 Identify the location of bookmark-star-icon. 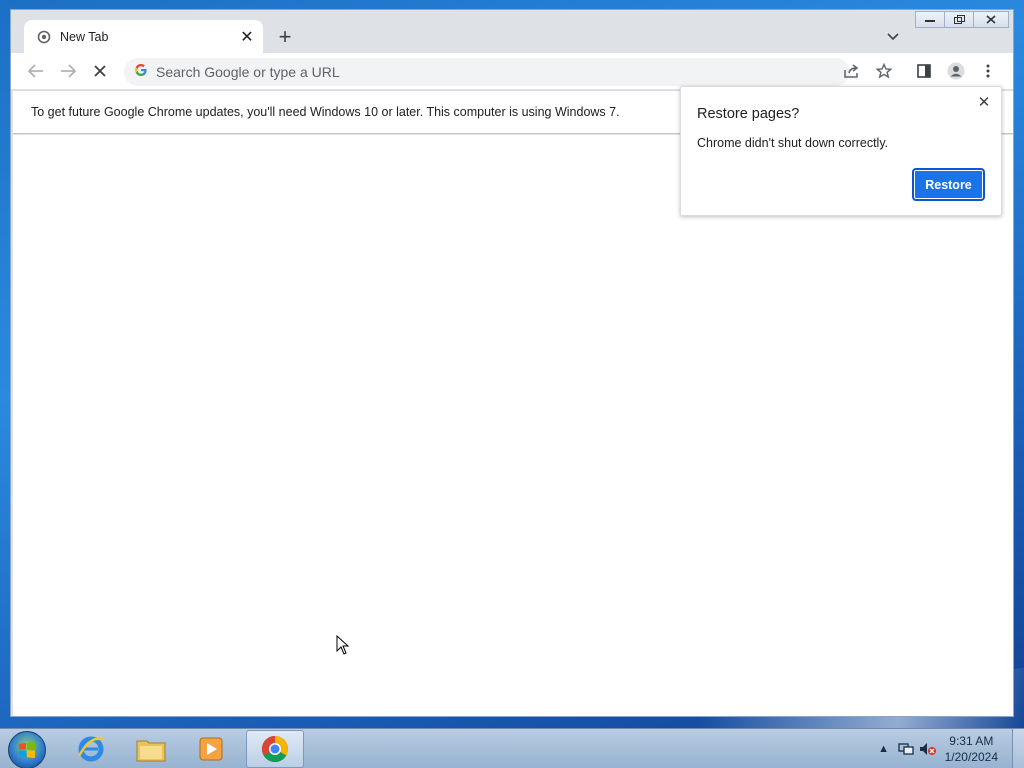
(884, 71).